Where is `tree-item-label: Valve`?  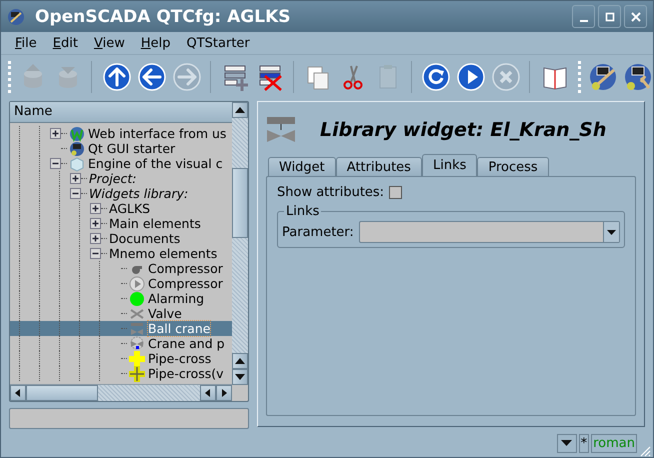 tree-item-label: Valve is located at coordinates (165, 313).